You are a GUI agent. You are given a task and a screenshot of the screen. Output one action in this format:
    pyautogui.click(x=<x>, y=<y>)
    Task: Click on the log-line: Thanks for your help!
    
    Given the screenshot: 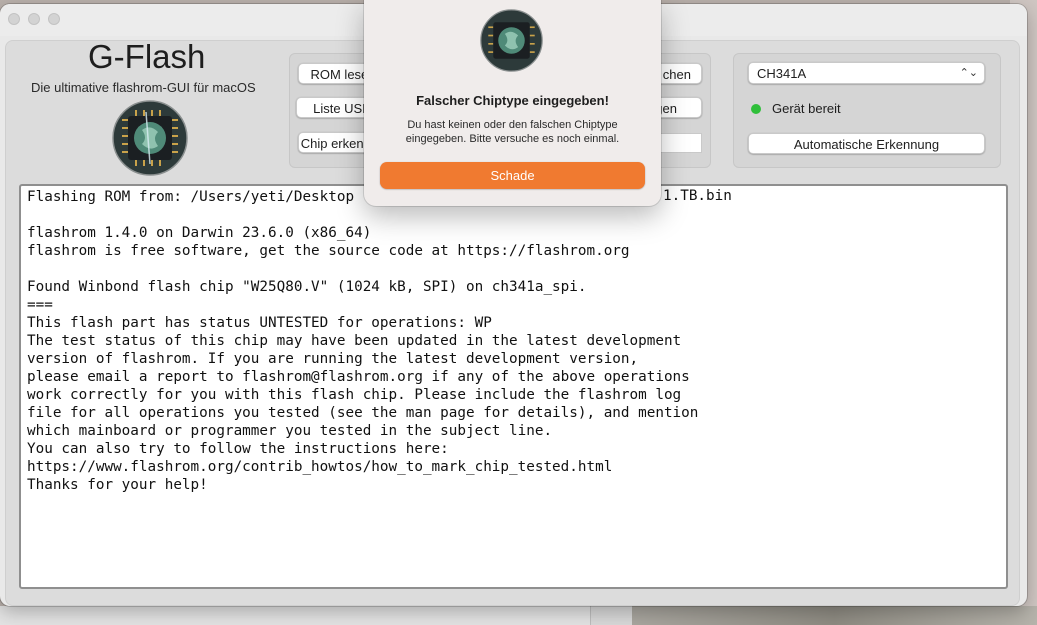 What is the action you would take?
    pyautogui.click(x=117, y=485)
    